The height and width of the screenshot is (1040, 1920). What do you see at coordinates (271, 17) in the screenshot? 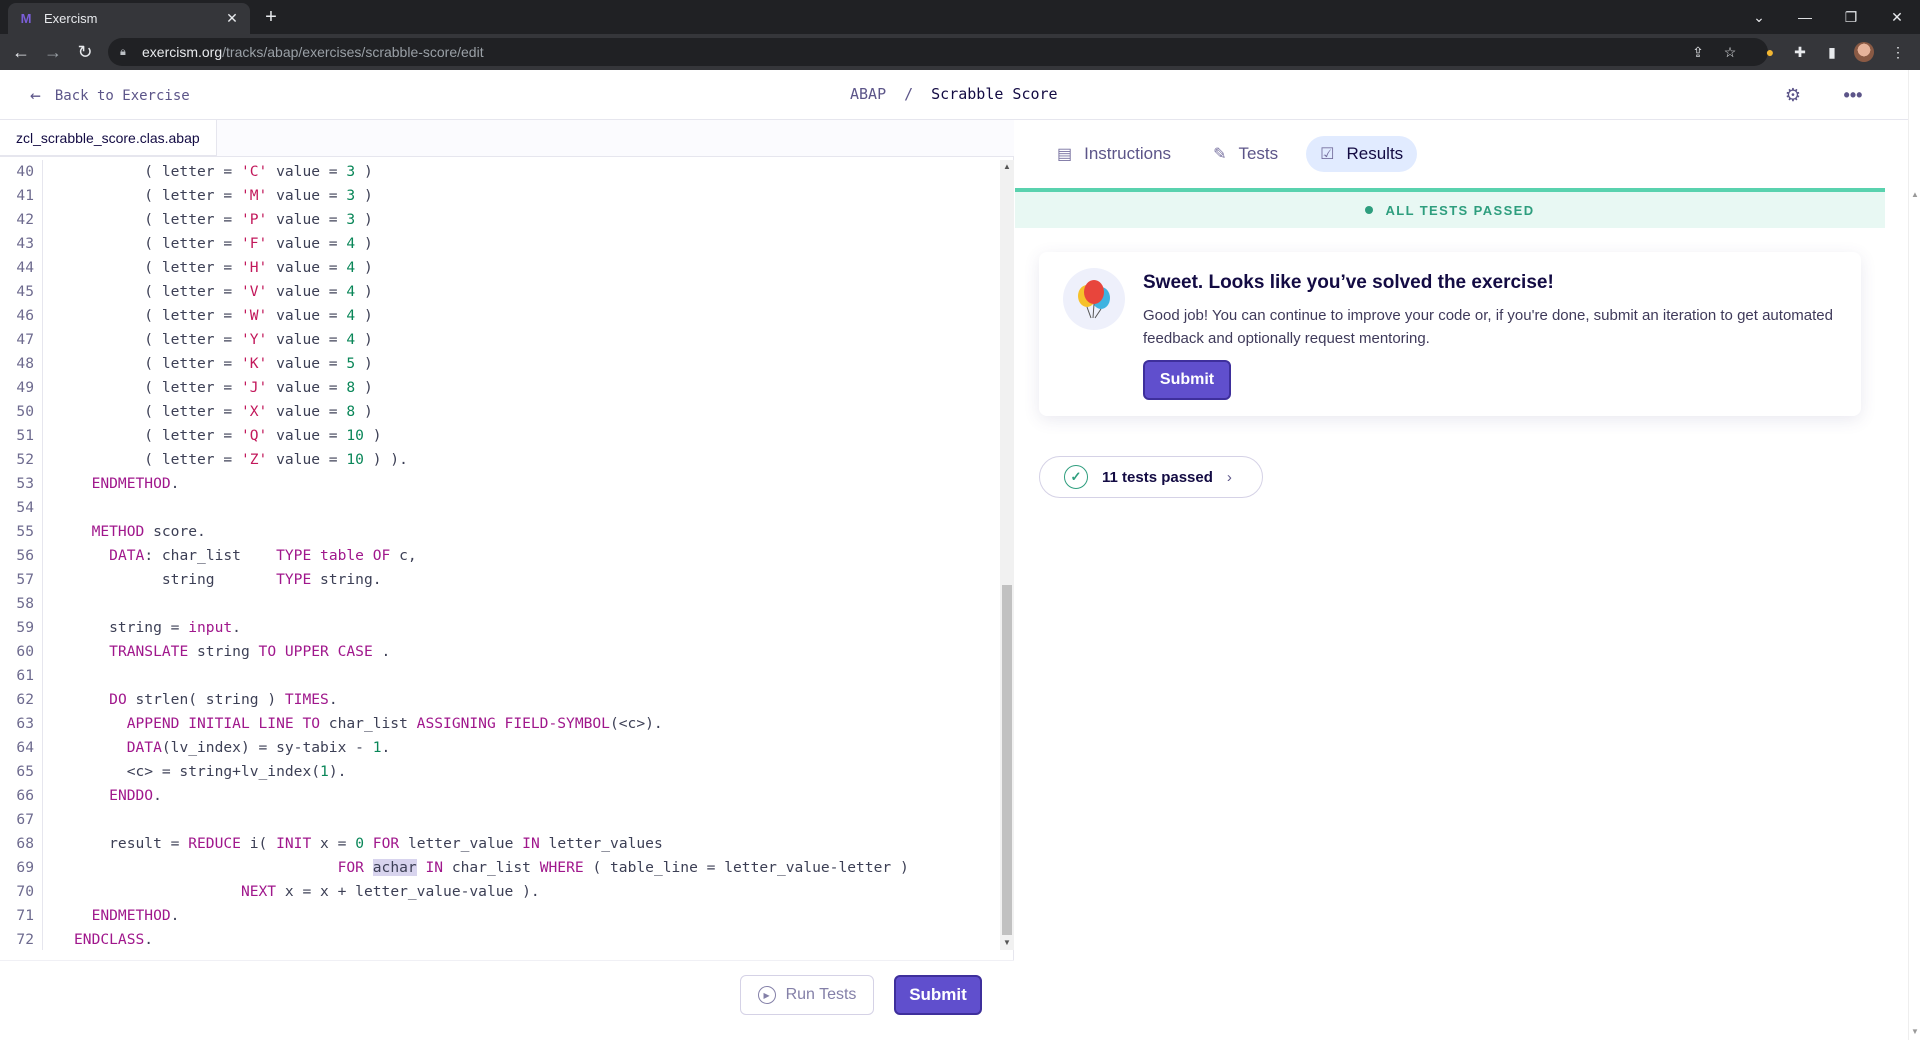
I see `new-tab-icon: +` at bounding box center [271, 17].